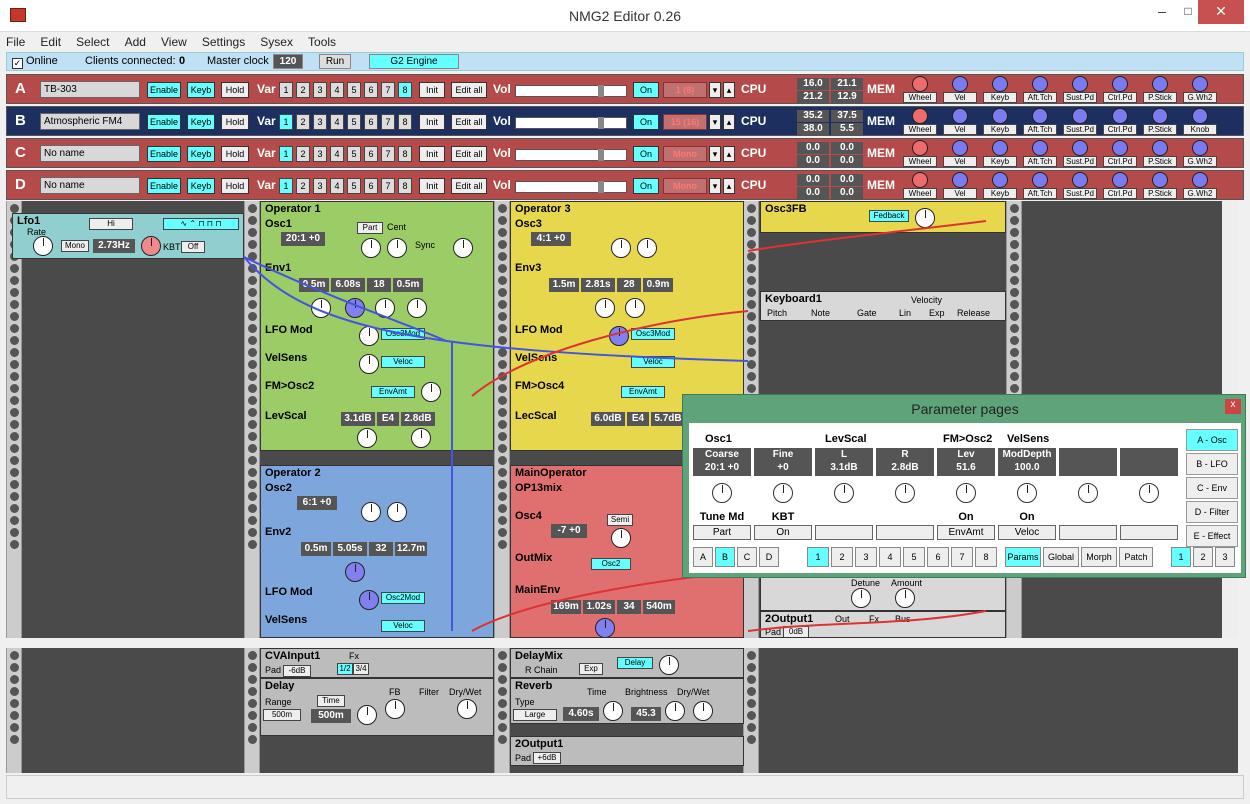 This screenshot has width=1250, height=804. Describe the element at coordinates (818, 557) in the screenshot. I see `pp-variation-1-button: 1` at that location.